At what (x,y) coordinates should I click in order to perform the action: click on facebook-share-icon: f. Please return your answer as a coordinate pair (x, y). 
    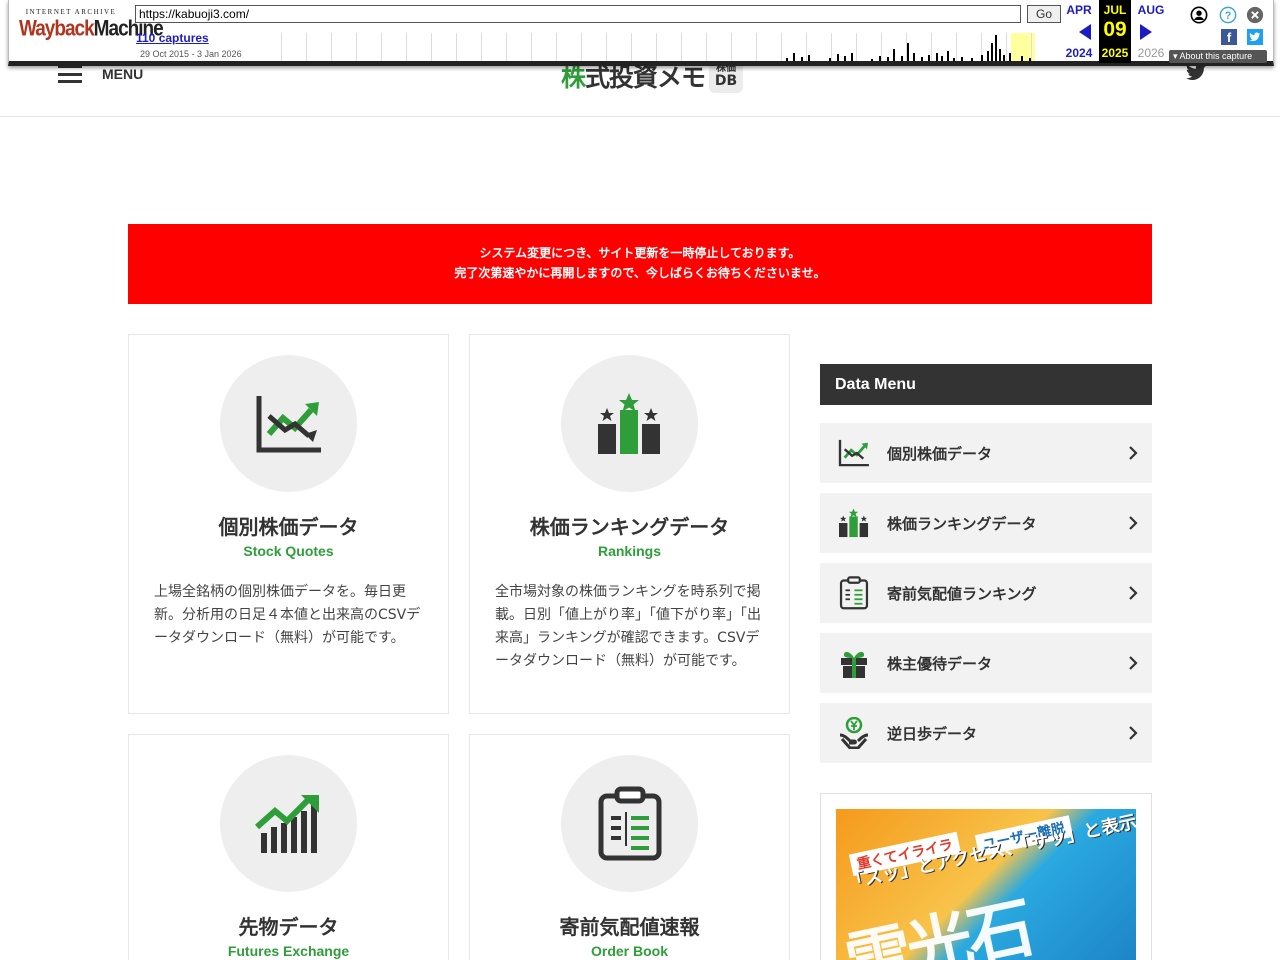
    Looking at the image, I should click on (1229, 37).